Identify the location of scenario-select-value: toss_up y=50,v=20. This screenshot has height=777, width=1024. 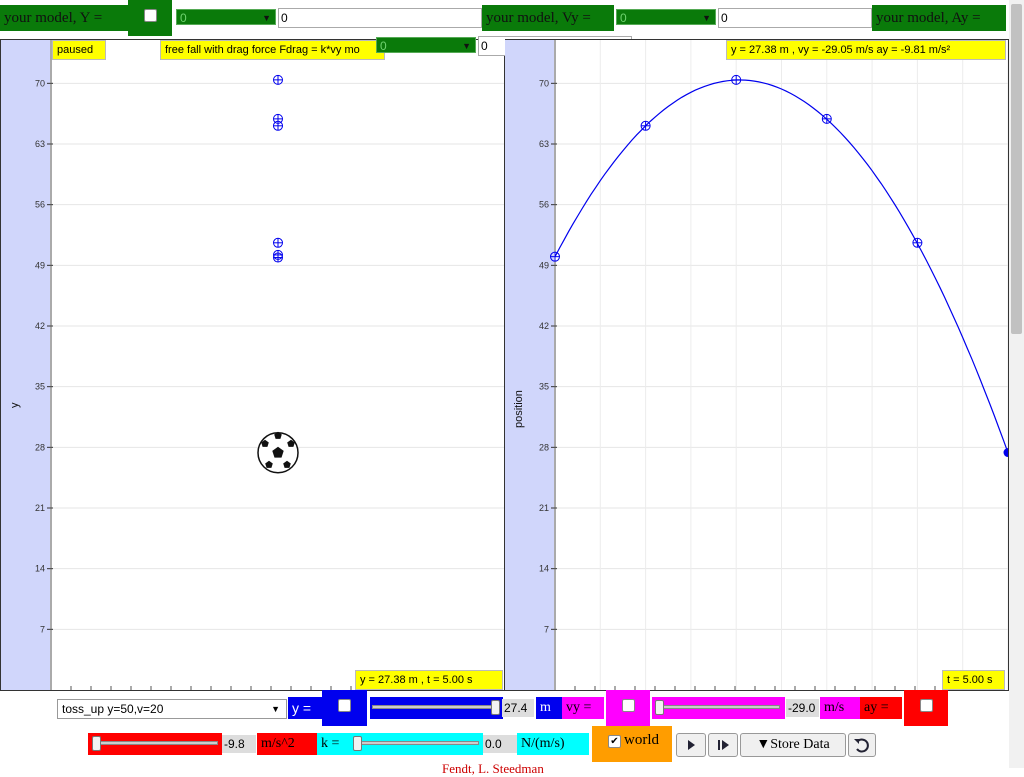
(113, 709).